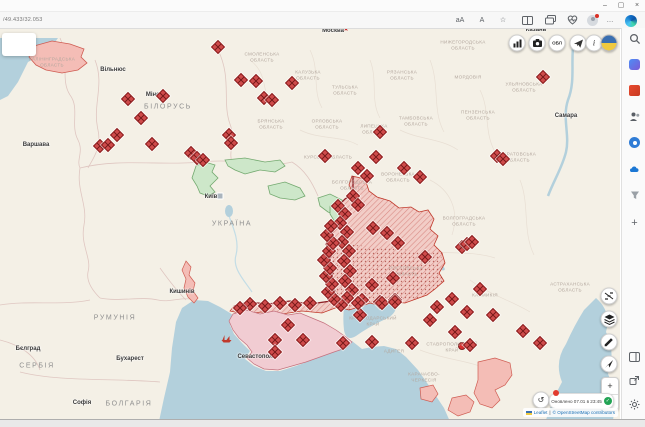  I want to click on cloud-icon, so click(634, 169).